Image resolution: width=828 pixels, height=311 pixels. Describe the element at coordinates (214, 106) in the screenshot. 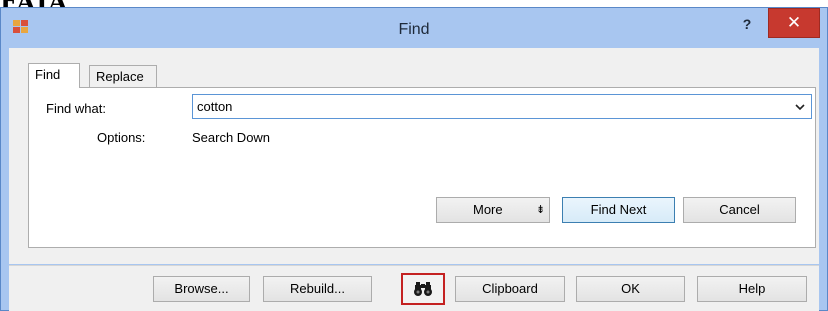

I see `find-what-value: cotton` at that location.